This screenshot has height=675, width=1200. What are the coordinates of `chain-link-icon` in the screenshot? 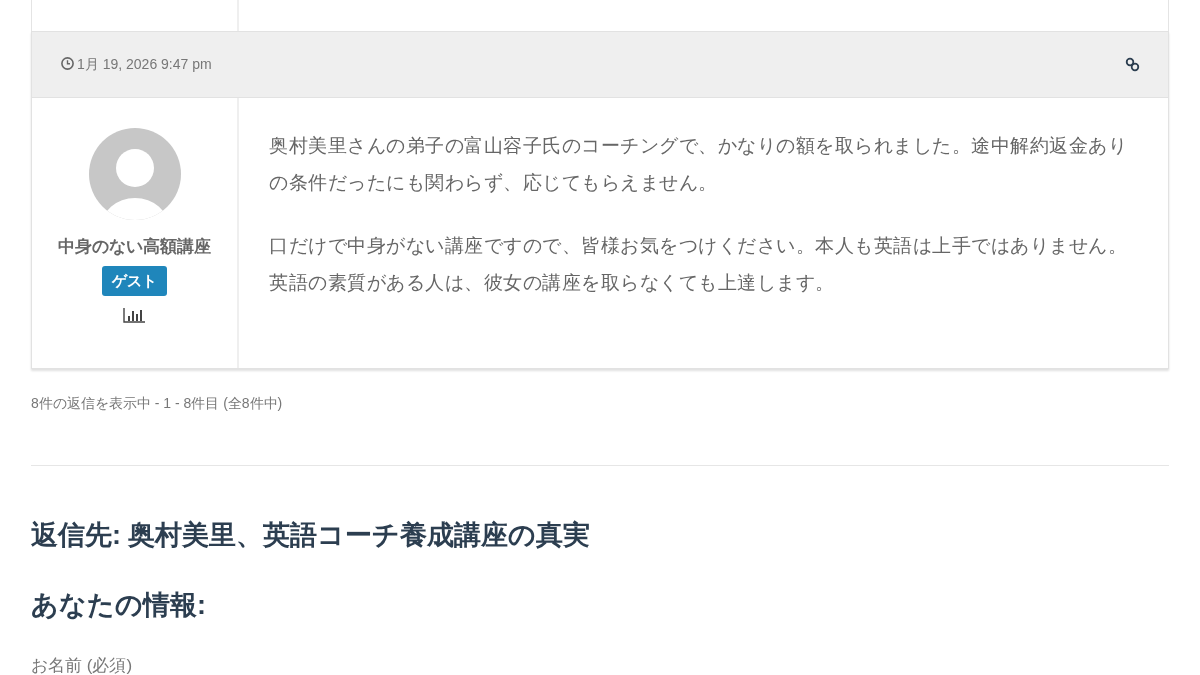 It's located at (1132, 64).